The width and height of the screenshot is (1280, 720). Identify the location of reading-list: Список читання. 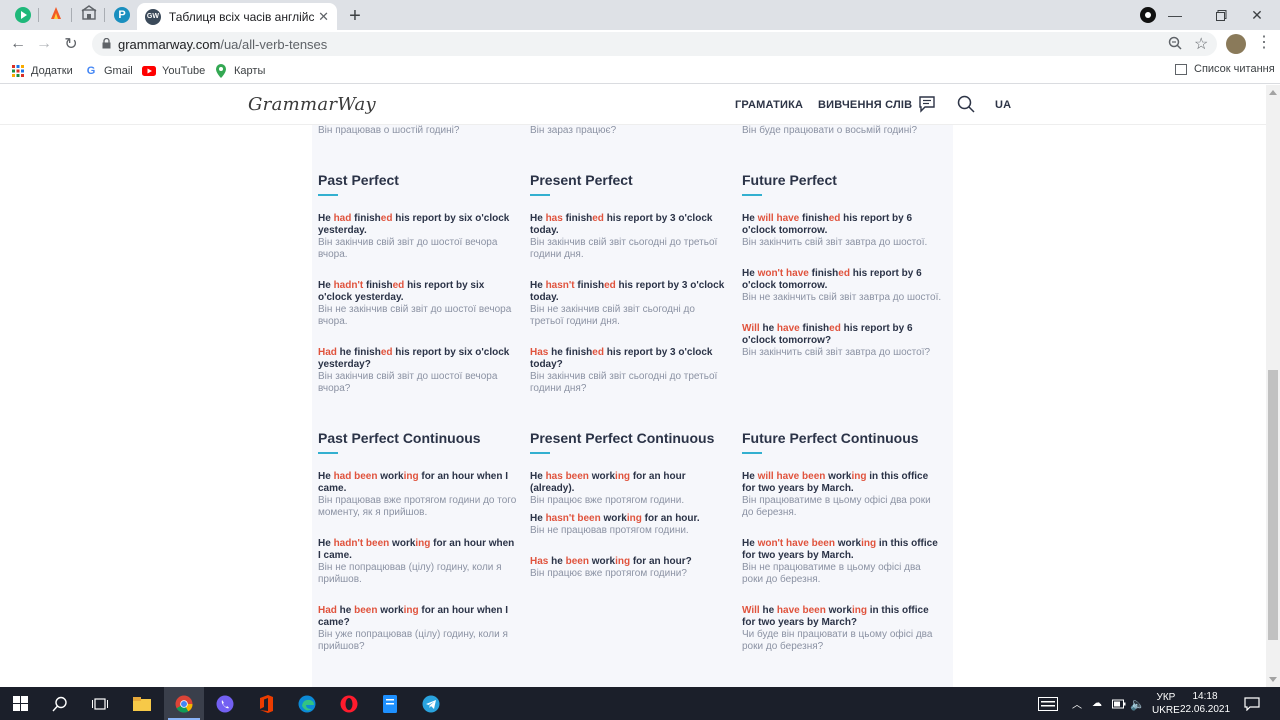
(1225, 69).